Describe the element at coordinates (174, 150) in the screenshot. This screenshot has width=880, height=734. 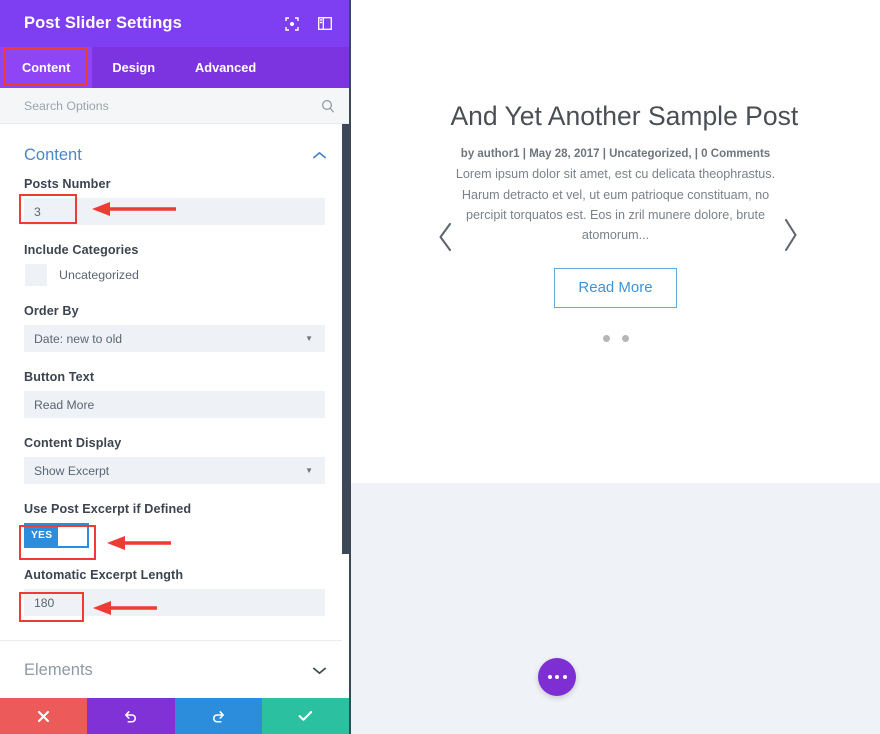
I see `section-content-header: Content` at that location.